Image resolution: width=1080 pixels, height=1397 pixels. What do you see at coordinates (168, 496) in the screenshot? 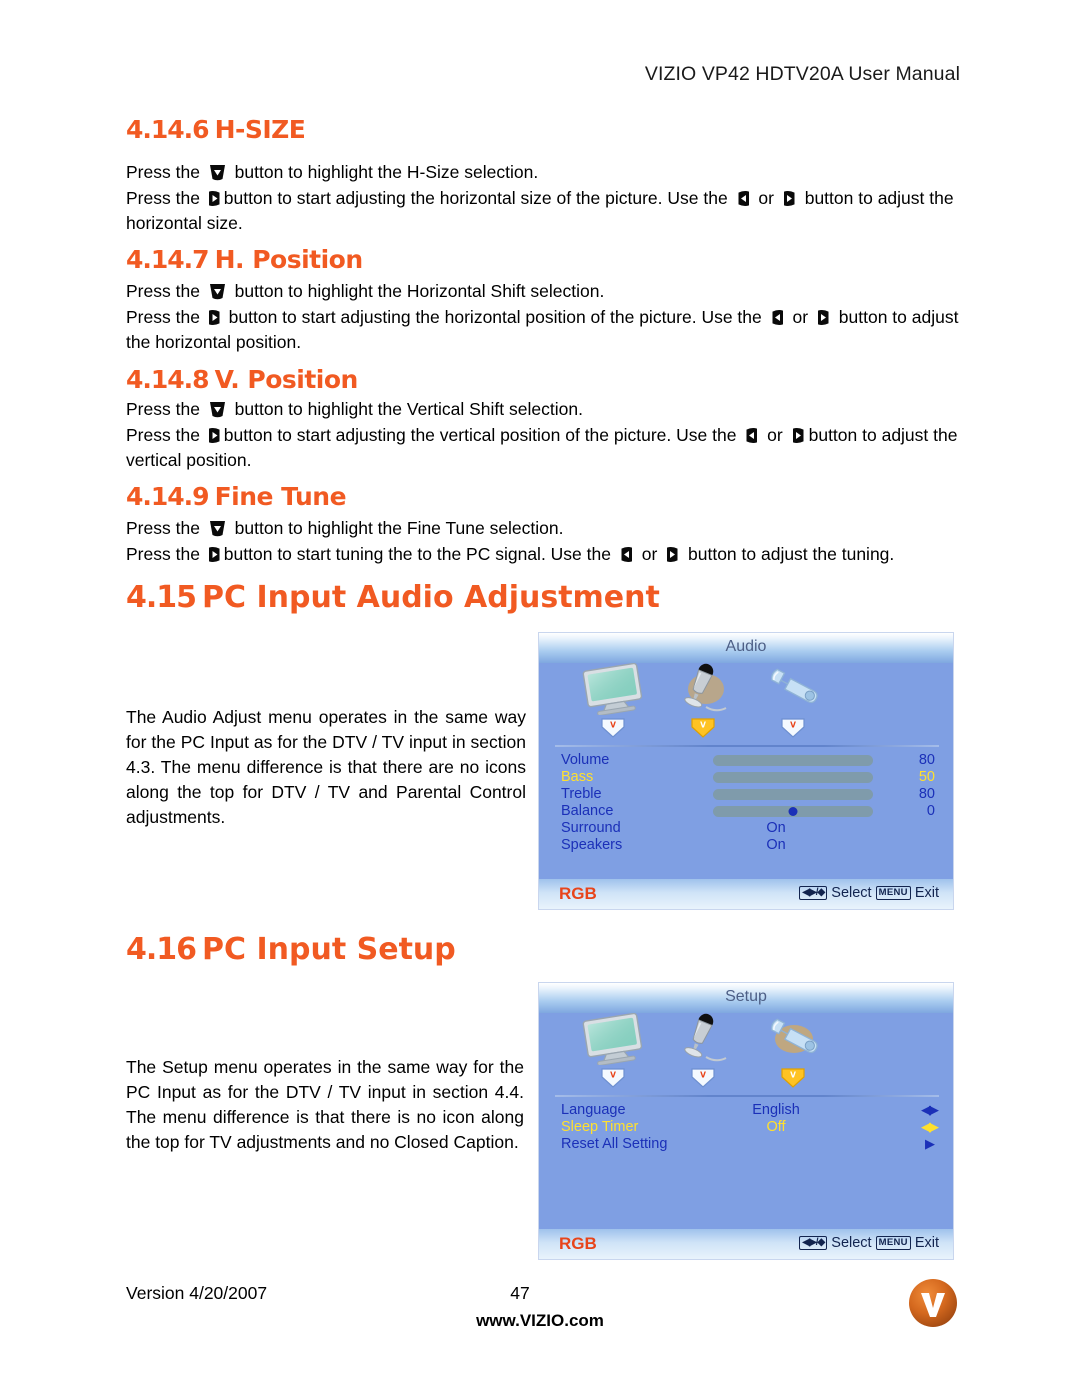
I see `heading-number: 4.14.9` at bounding box center [168, 496].